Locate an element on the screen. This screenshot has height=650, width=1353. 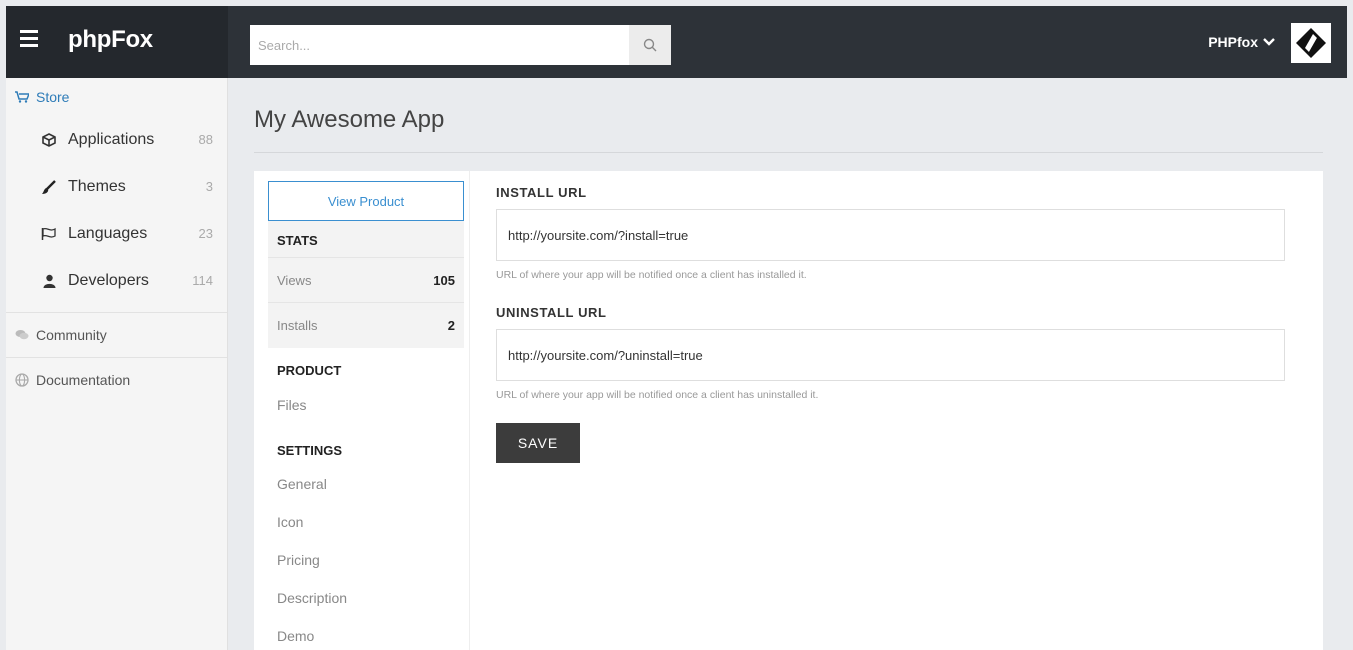
user-avatar is located at coordinates (1311, 43).